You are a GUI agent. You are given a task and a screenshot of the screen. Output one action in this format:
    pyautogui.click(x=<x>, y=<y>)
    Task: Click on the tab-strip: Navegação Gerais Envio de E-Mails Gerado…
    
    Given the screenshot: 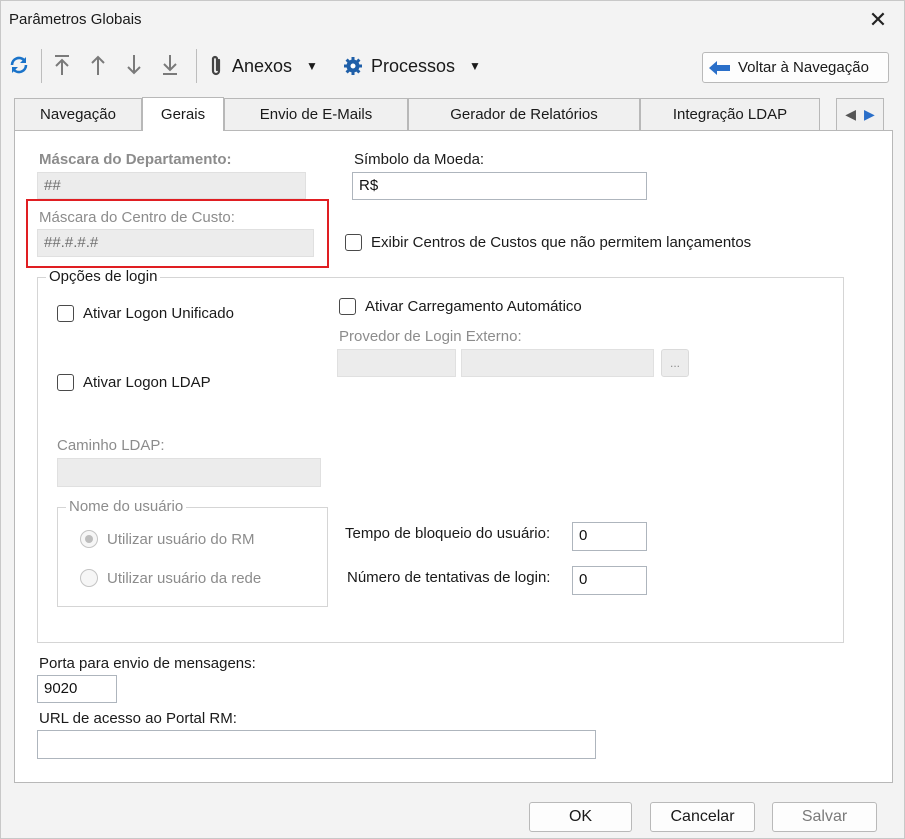 What is the action you would take?
    pyautogui.click(x=454, y=114)
    